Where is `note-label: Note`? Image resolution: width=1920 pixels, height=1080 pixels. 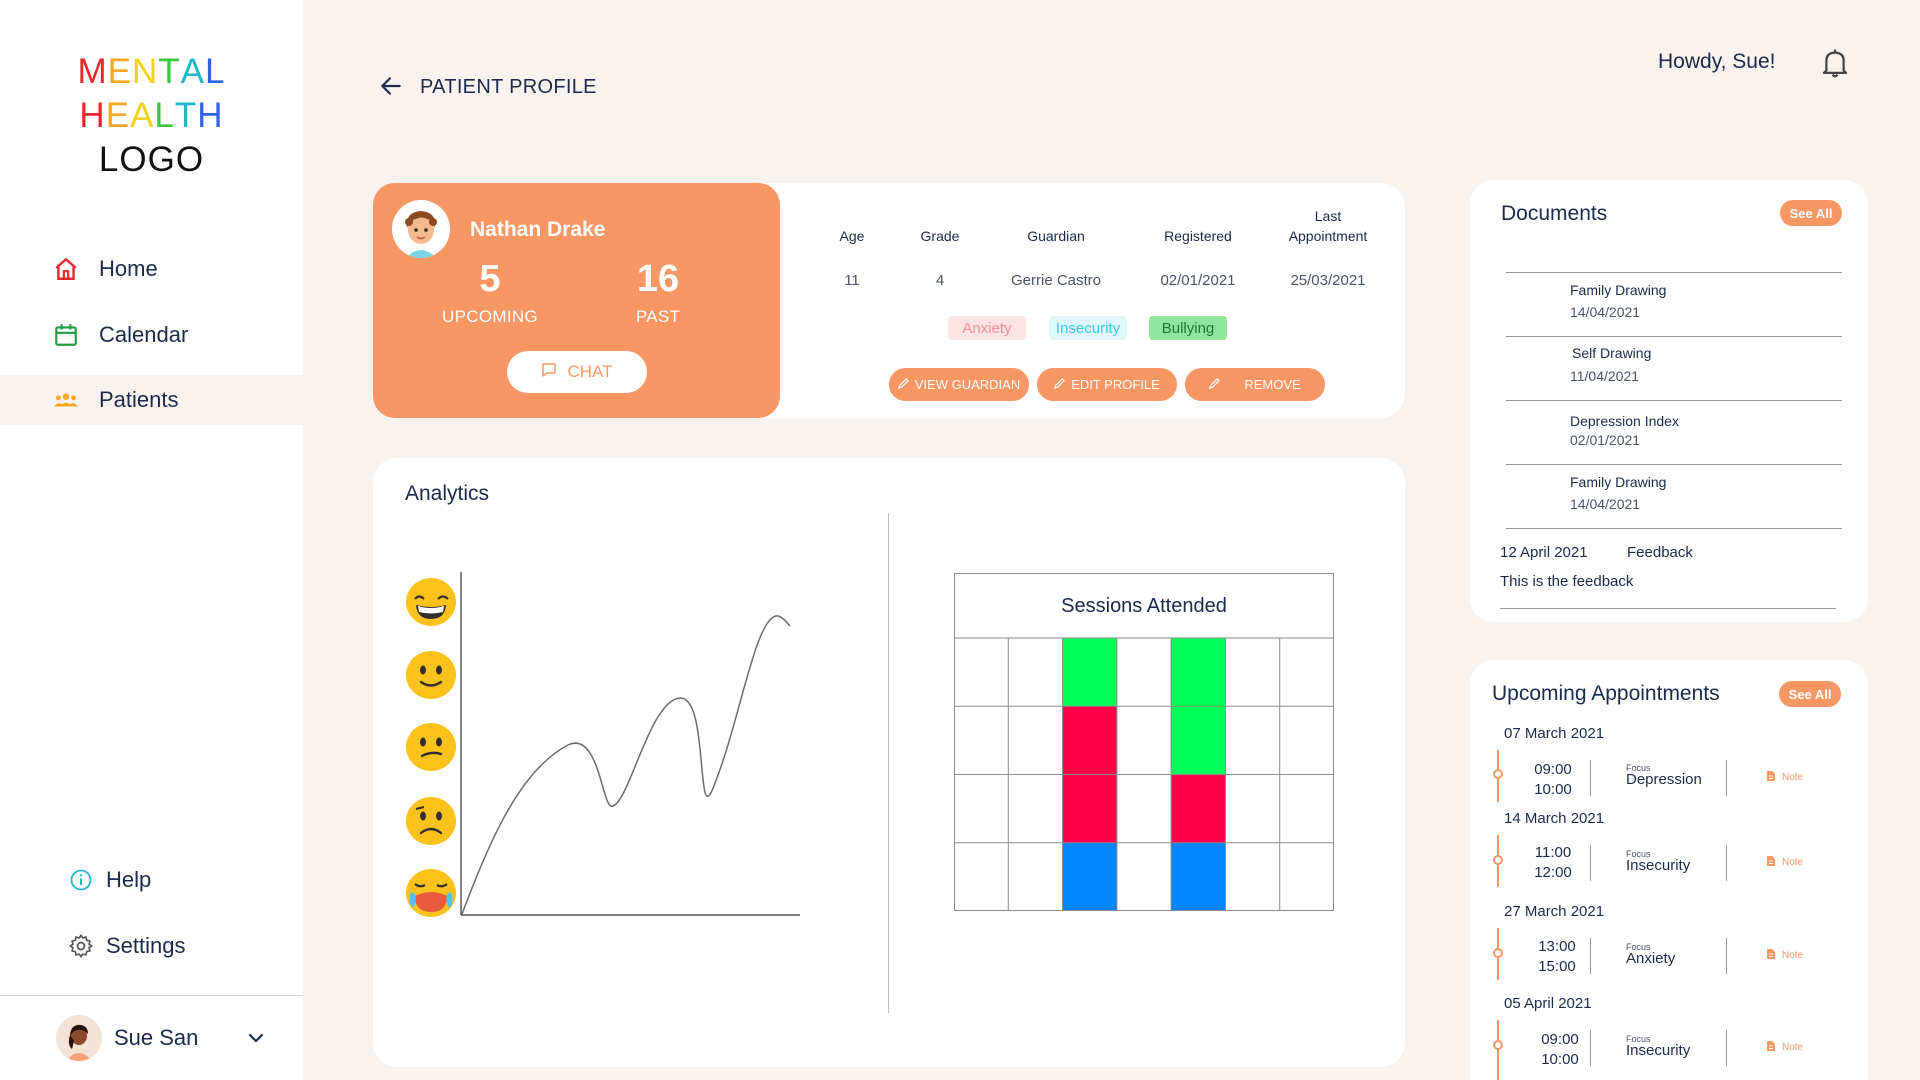
note-label: Note is located at coordinates (1793, 955).